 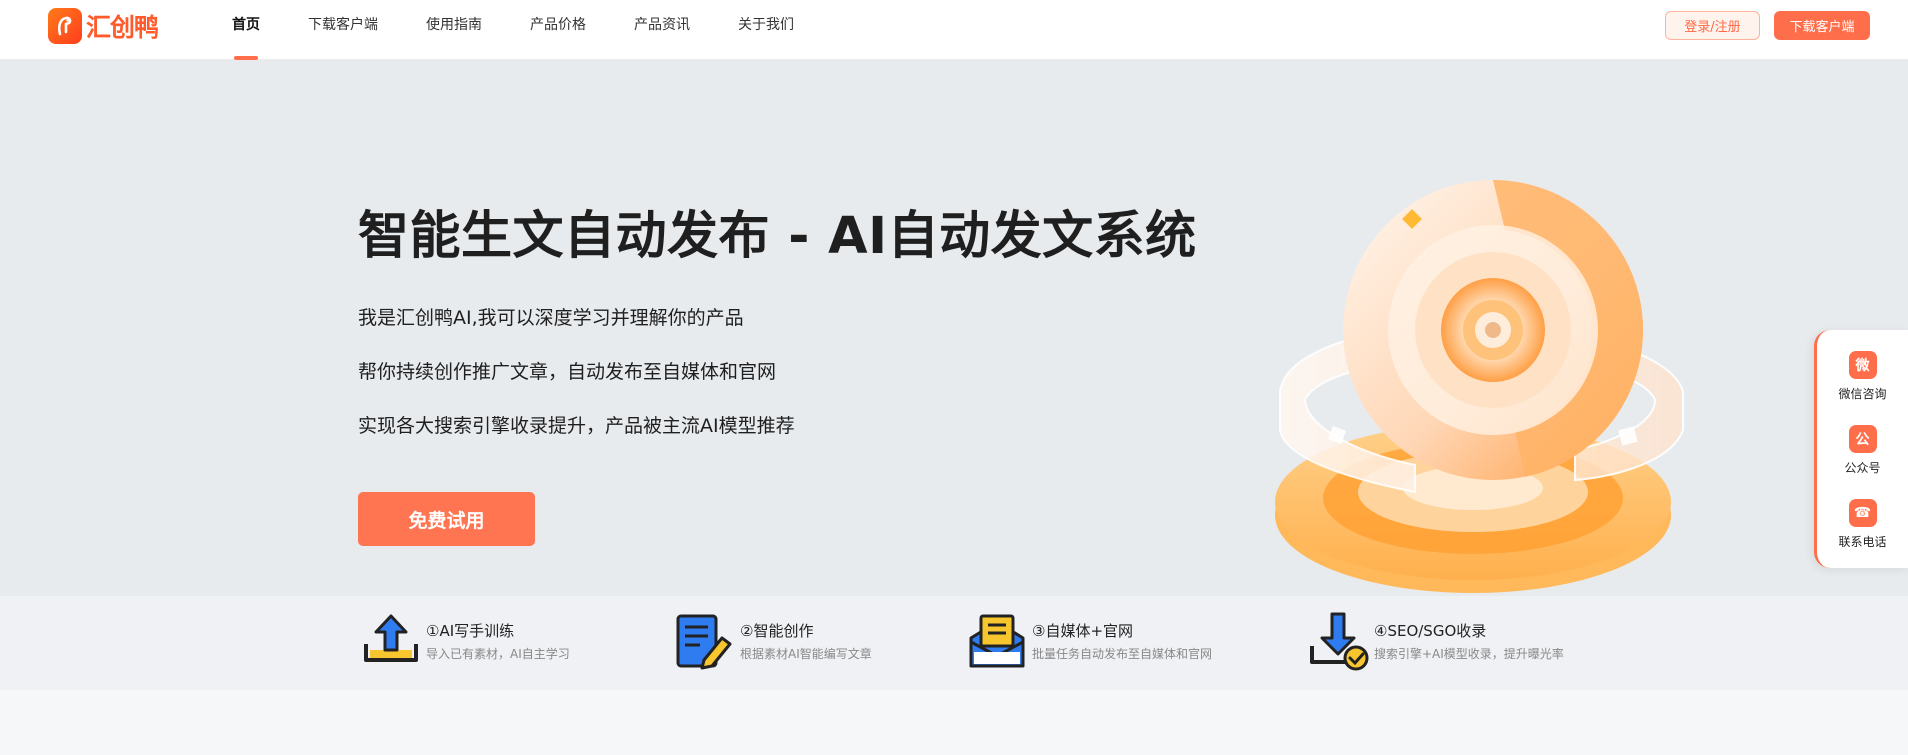 What do you see at coordinates (498, 654) in the screenshot?
I see `feature-desc: 导入已有素材，AI自主学习` at bounding box center [498, 654].